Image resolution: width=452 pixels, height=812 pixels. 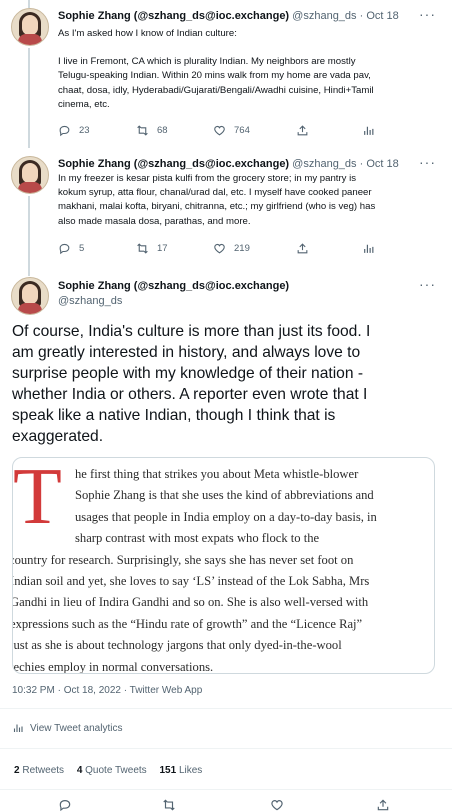 What do you see at coordinates (84, 104) in the screenshot?
I see `text-line: cinema, etc.` at bounding box center [84, 104].